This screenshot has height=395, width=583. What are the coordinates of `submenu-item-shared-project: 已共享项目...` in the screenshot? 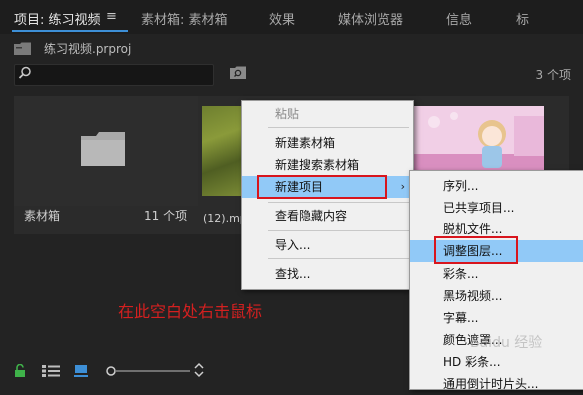 It's located at (496, 208).